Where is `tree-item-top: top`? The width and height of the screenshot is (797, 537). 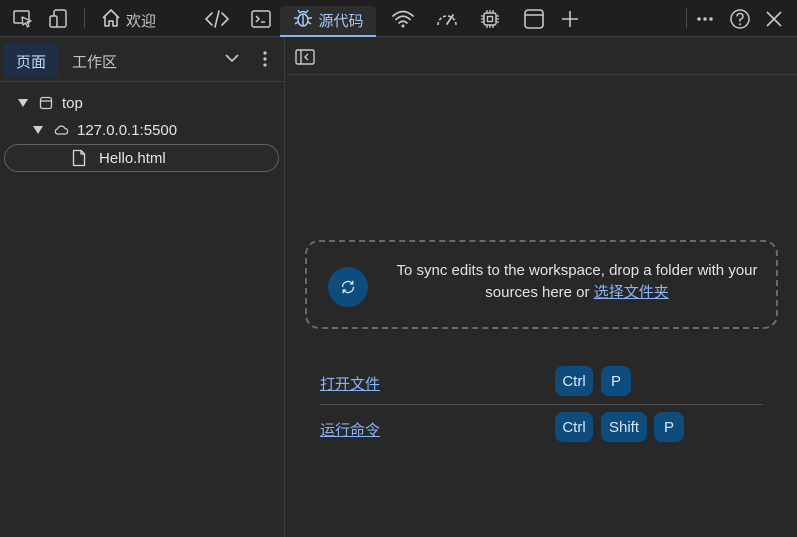
tree-item-top: top is located at coordinates (142, 103).